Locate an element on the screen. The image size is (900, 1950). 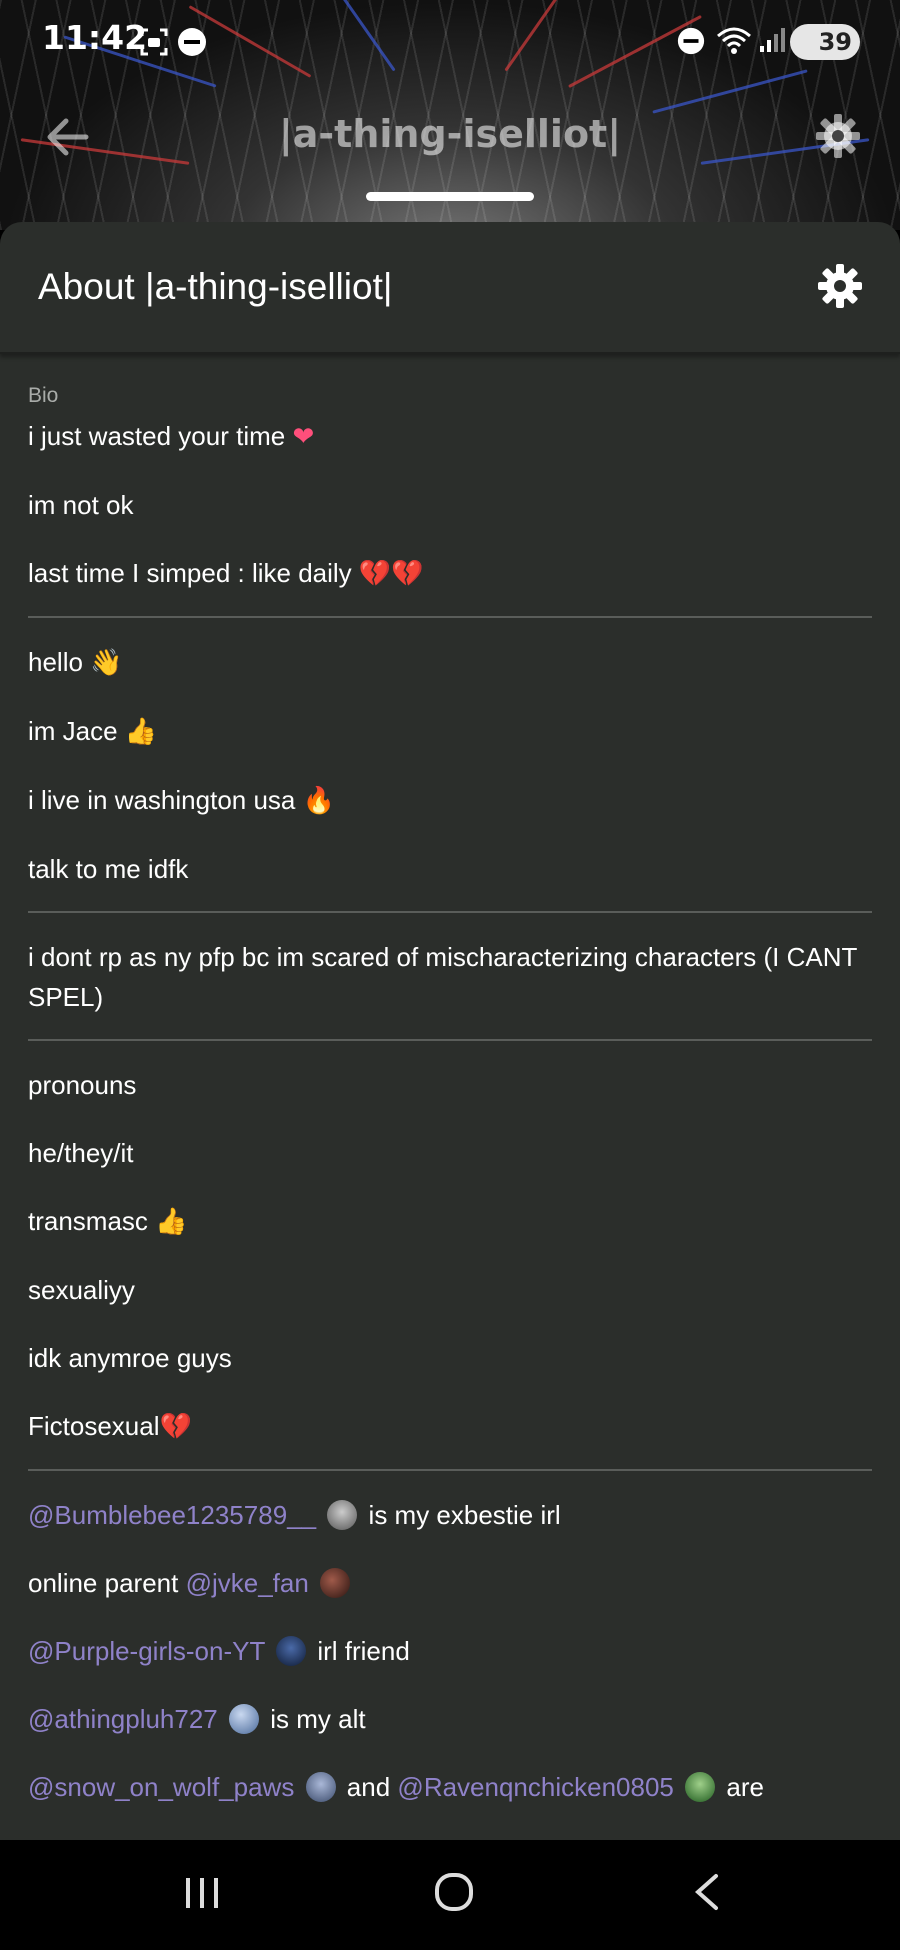
bio-line: idk anymroe guys is located at coordinates (130, 1358).